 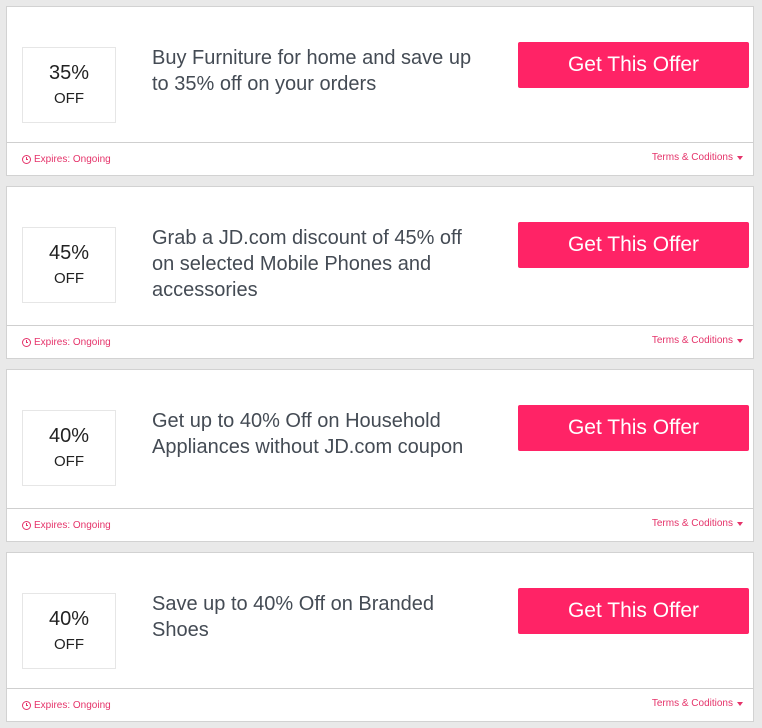 I want to click on discount-value: 45%, so click(x=69, y=253).